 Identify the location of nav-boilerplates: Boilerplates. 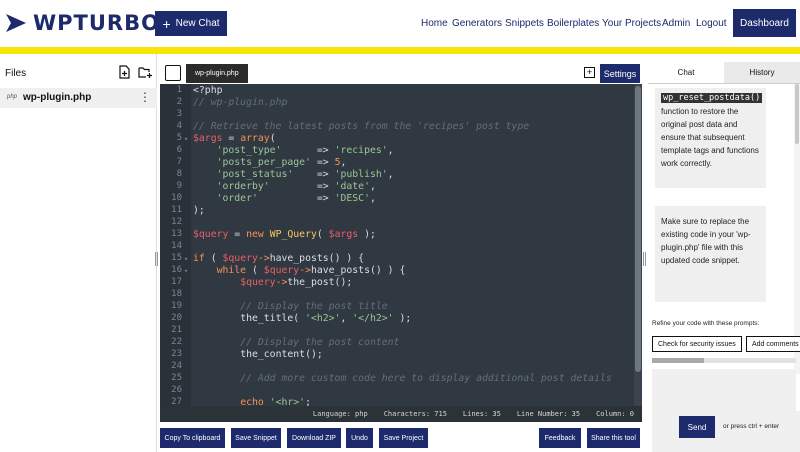
(573, 23).